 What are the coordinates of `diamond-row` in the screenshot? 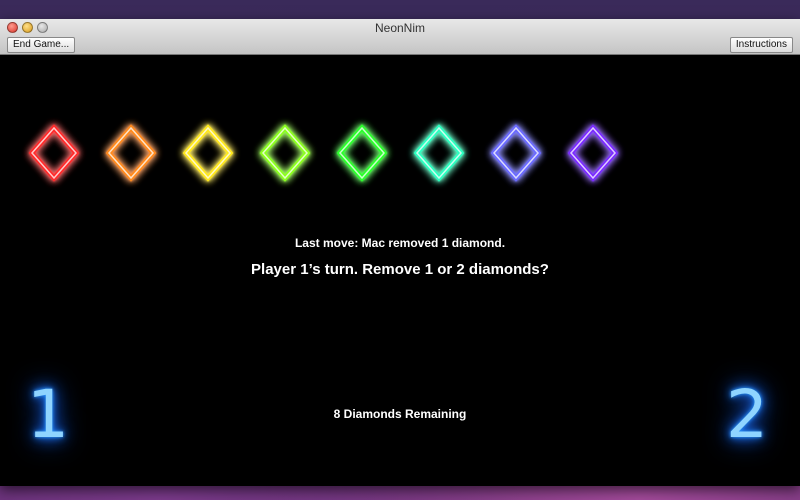 It's located at (323, 153).